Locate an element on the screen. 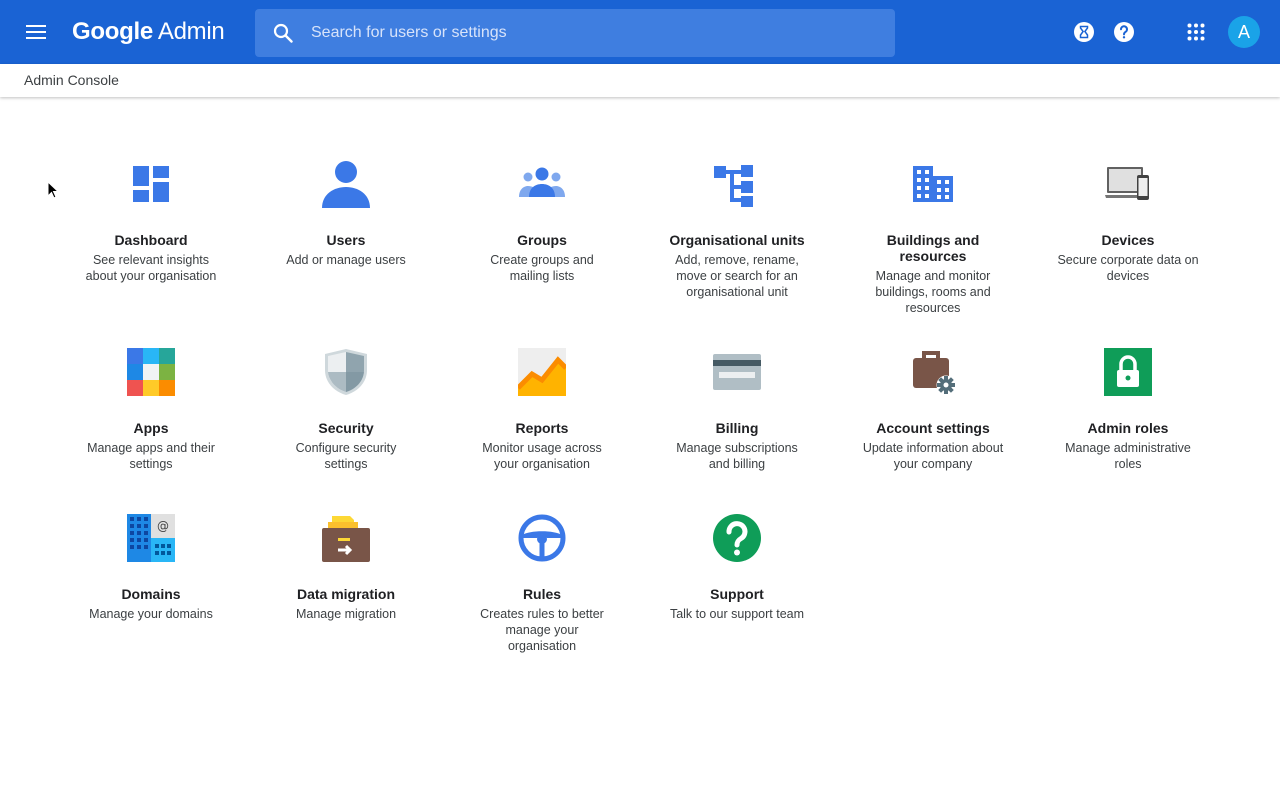 This screenshot has width=1280, height=796. breadcrumb-bar: Admin Console is located at coordinates (640, 80).